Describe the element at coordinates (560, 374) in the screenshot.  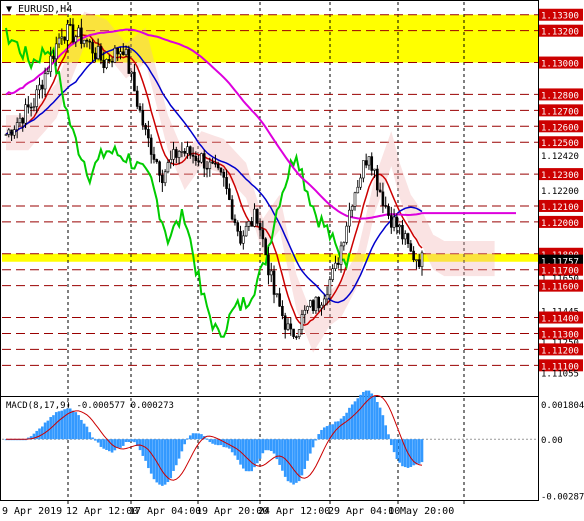
I see `price-label: 1.11055` at that location.